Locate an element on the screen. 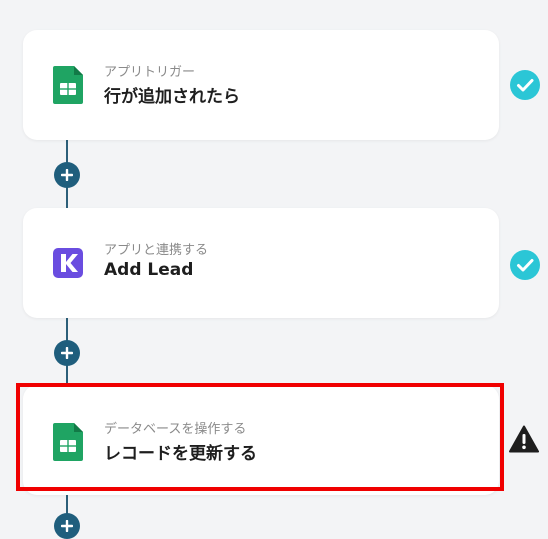 This screenshot has width=548, height=539. step-type-label: データベースを操作する is located at coordinates (175, 429).